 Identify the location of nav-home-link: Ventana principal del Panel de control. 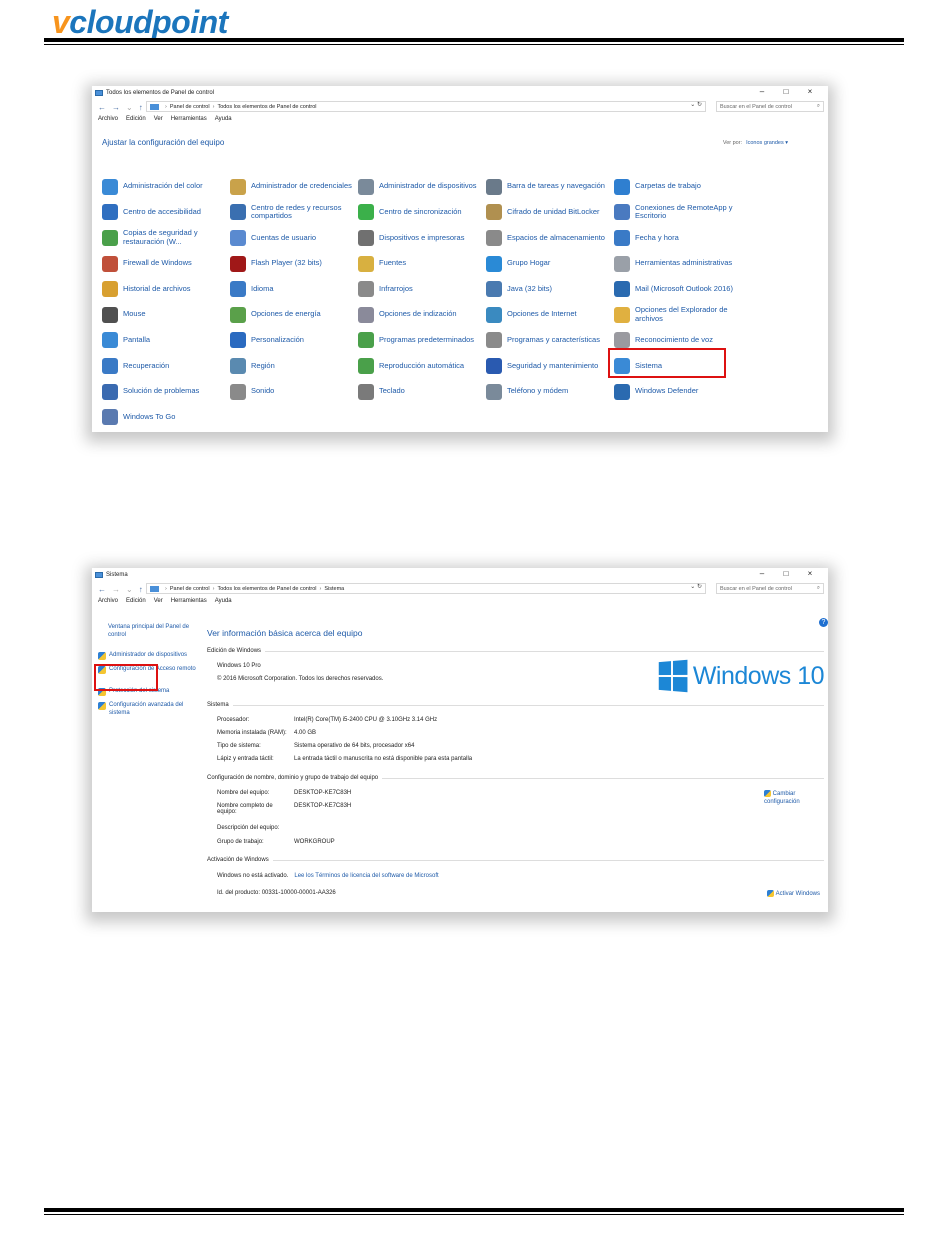
(145, 631).